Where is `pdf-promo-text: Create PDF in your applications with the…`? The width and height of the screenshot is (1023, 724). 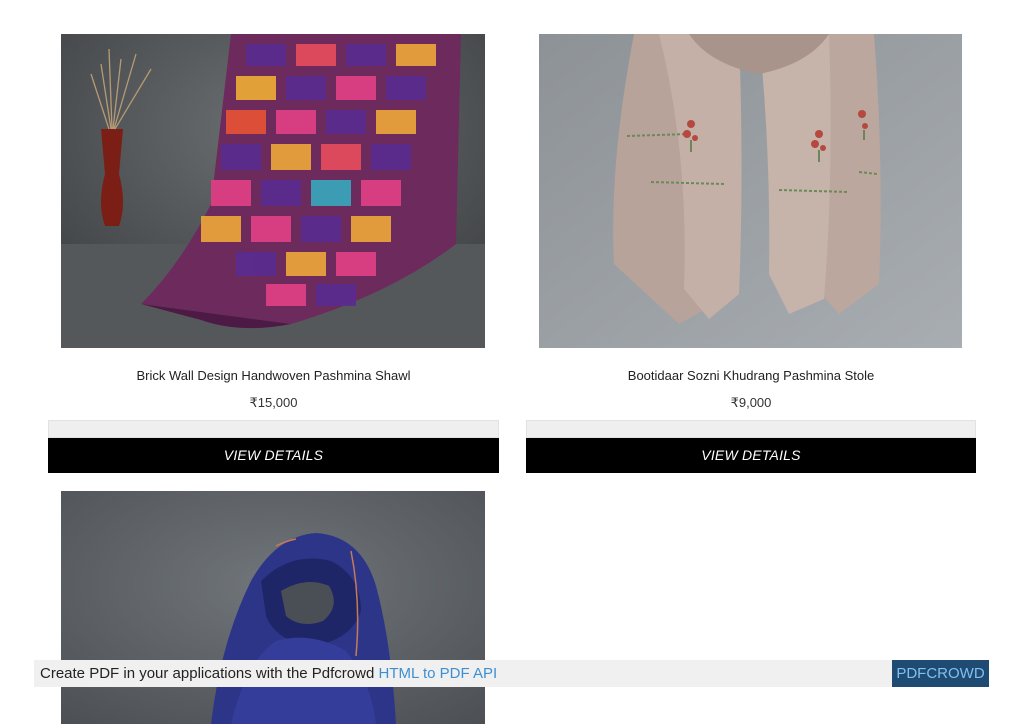 pdf-promo-text: Create PDF in your applications with the… is located at coordinates (268, 673).